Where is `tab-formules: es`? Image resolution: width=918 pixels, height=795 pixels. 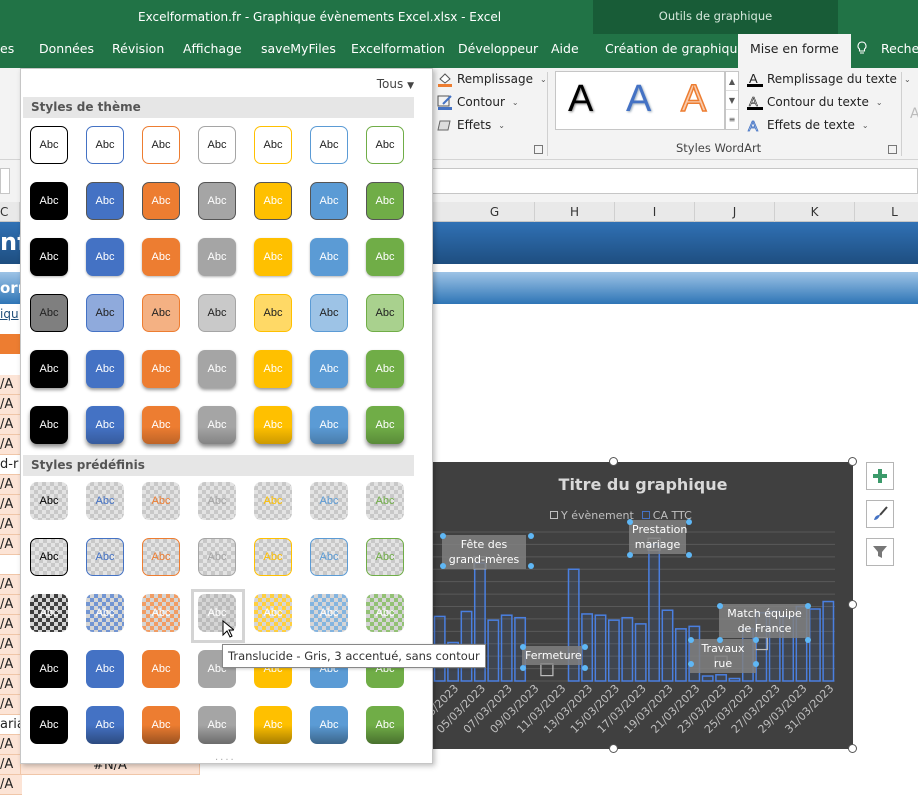
tab-formules: es is located at coordinates (7, 48).